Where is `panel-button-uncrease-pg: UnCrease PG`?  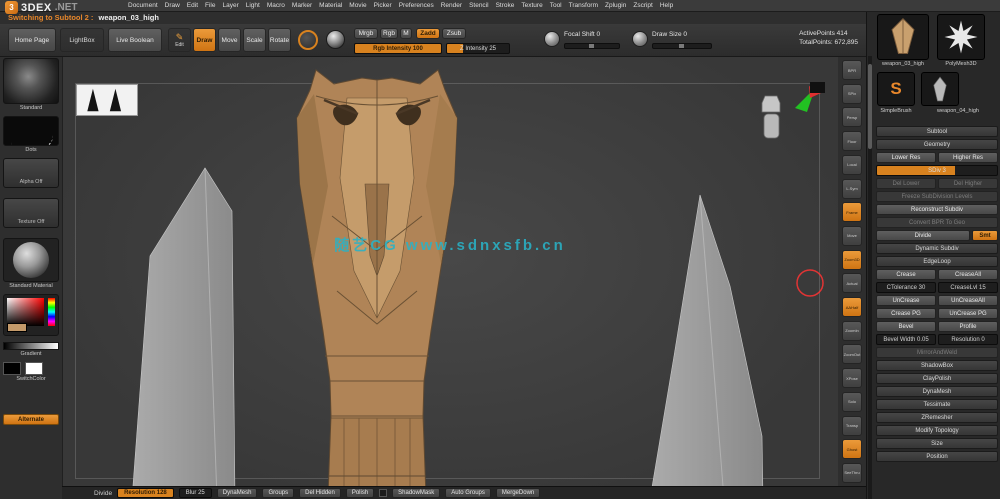
panel-button-uncrease-pg: UnCrease PG is located at coordinates (968, 313).